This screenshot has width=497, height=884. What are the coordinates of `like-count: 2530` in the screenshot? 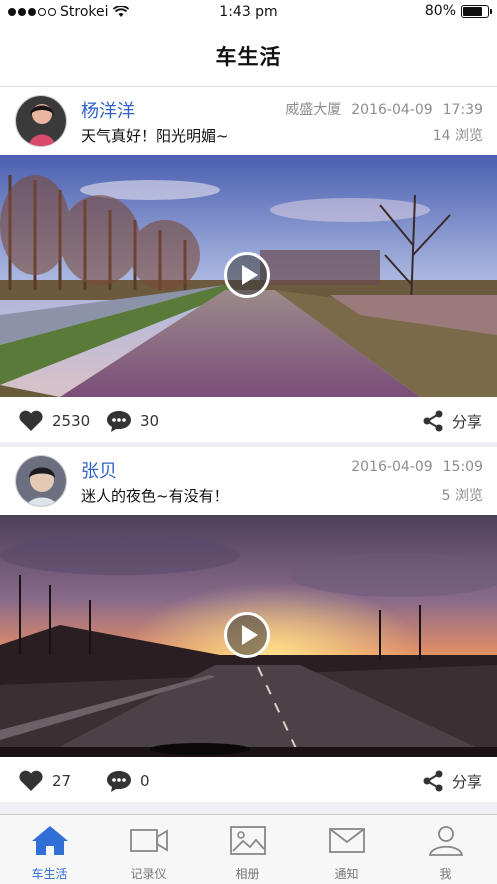 It's located at (71, 421).